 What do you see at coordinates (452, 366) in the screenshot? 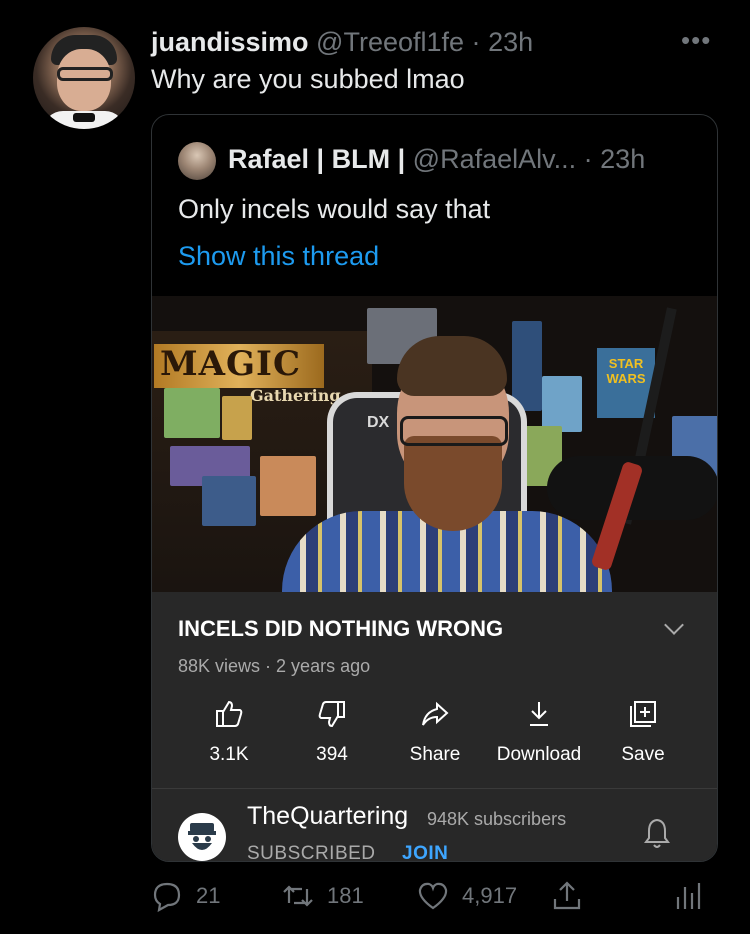
I see `person-hair` at bounding box center [452, 366].